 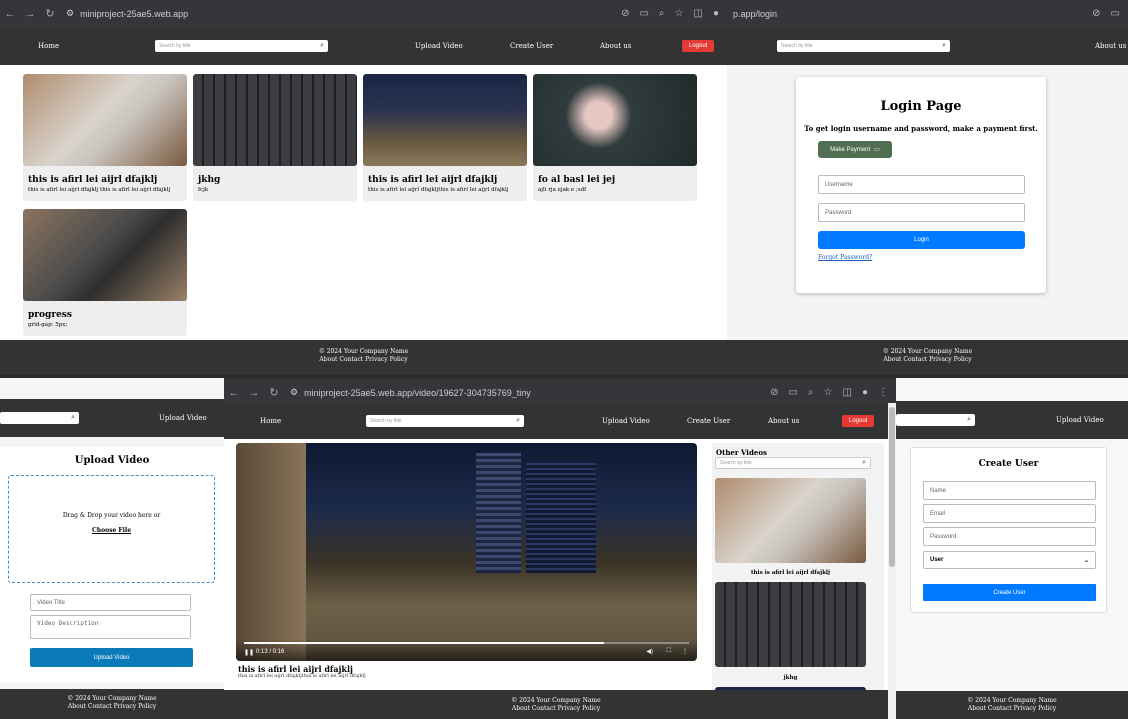 I want to click on create-user-button: Create User, so click(x=1009, y=592).